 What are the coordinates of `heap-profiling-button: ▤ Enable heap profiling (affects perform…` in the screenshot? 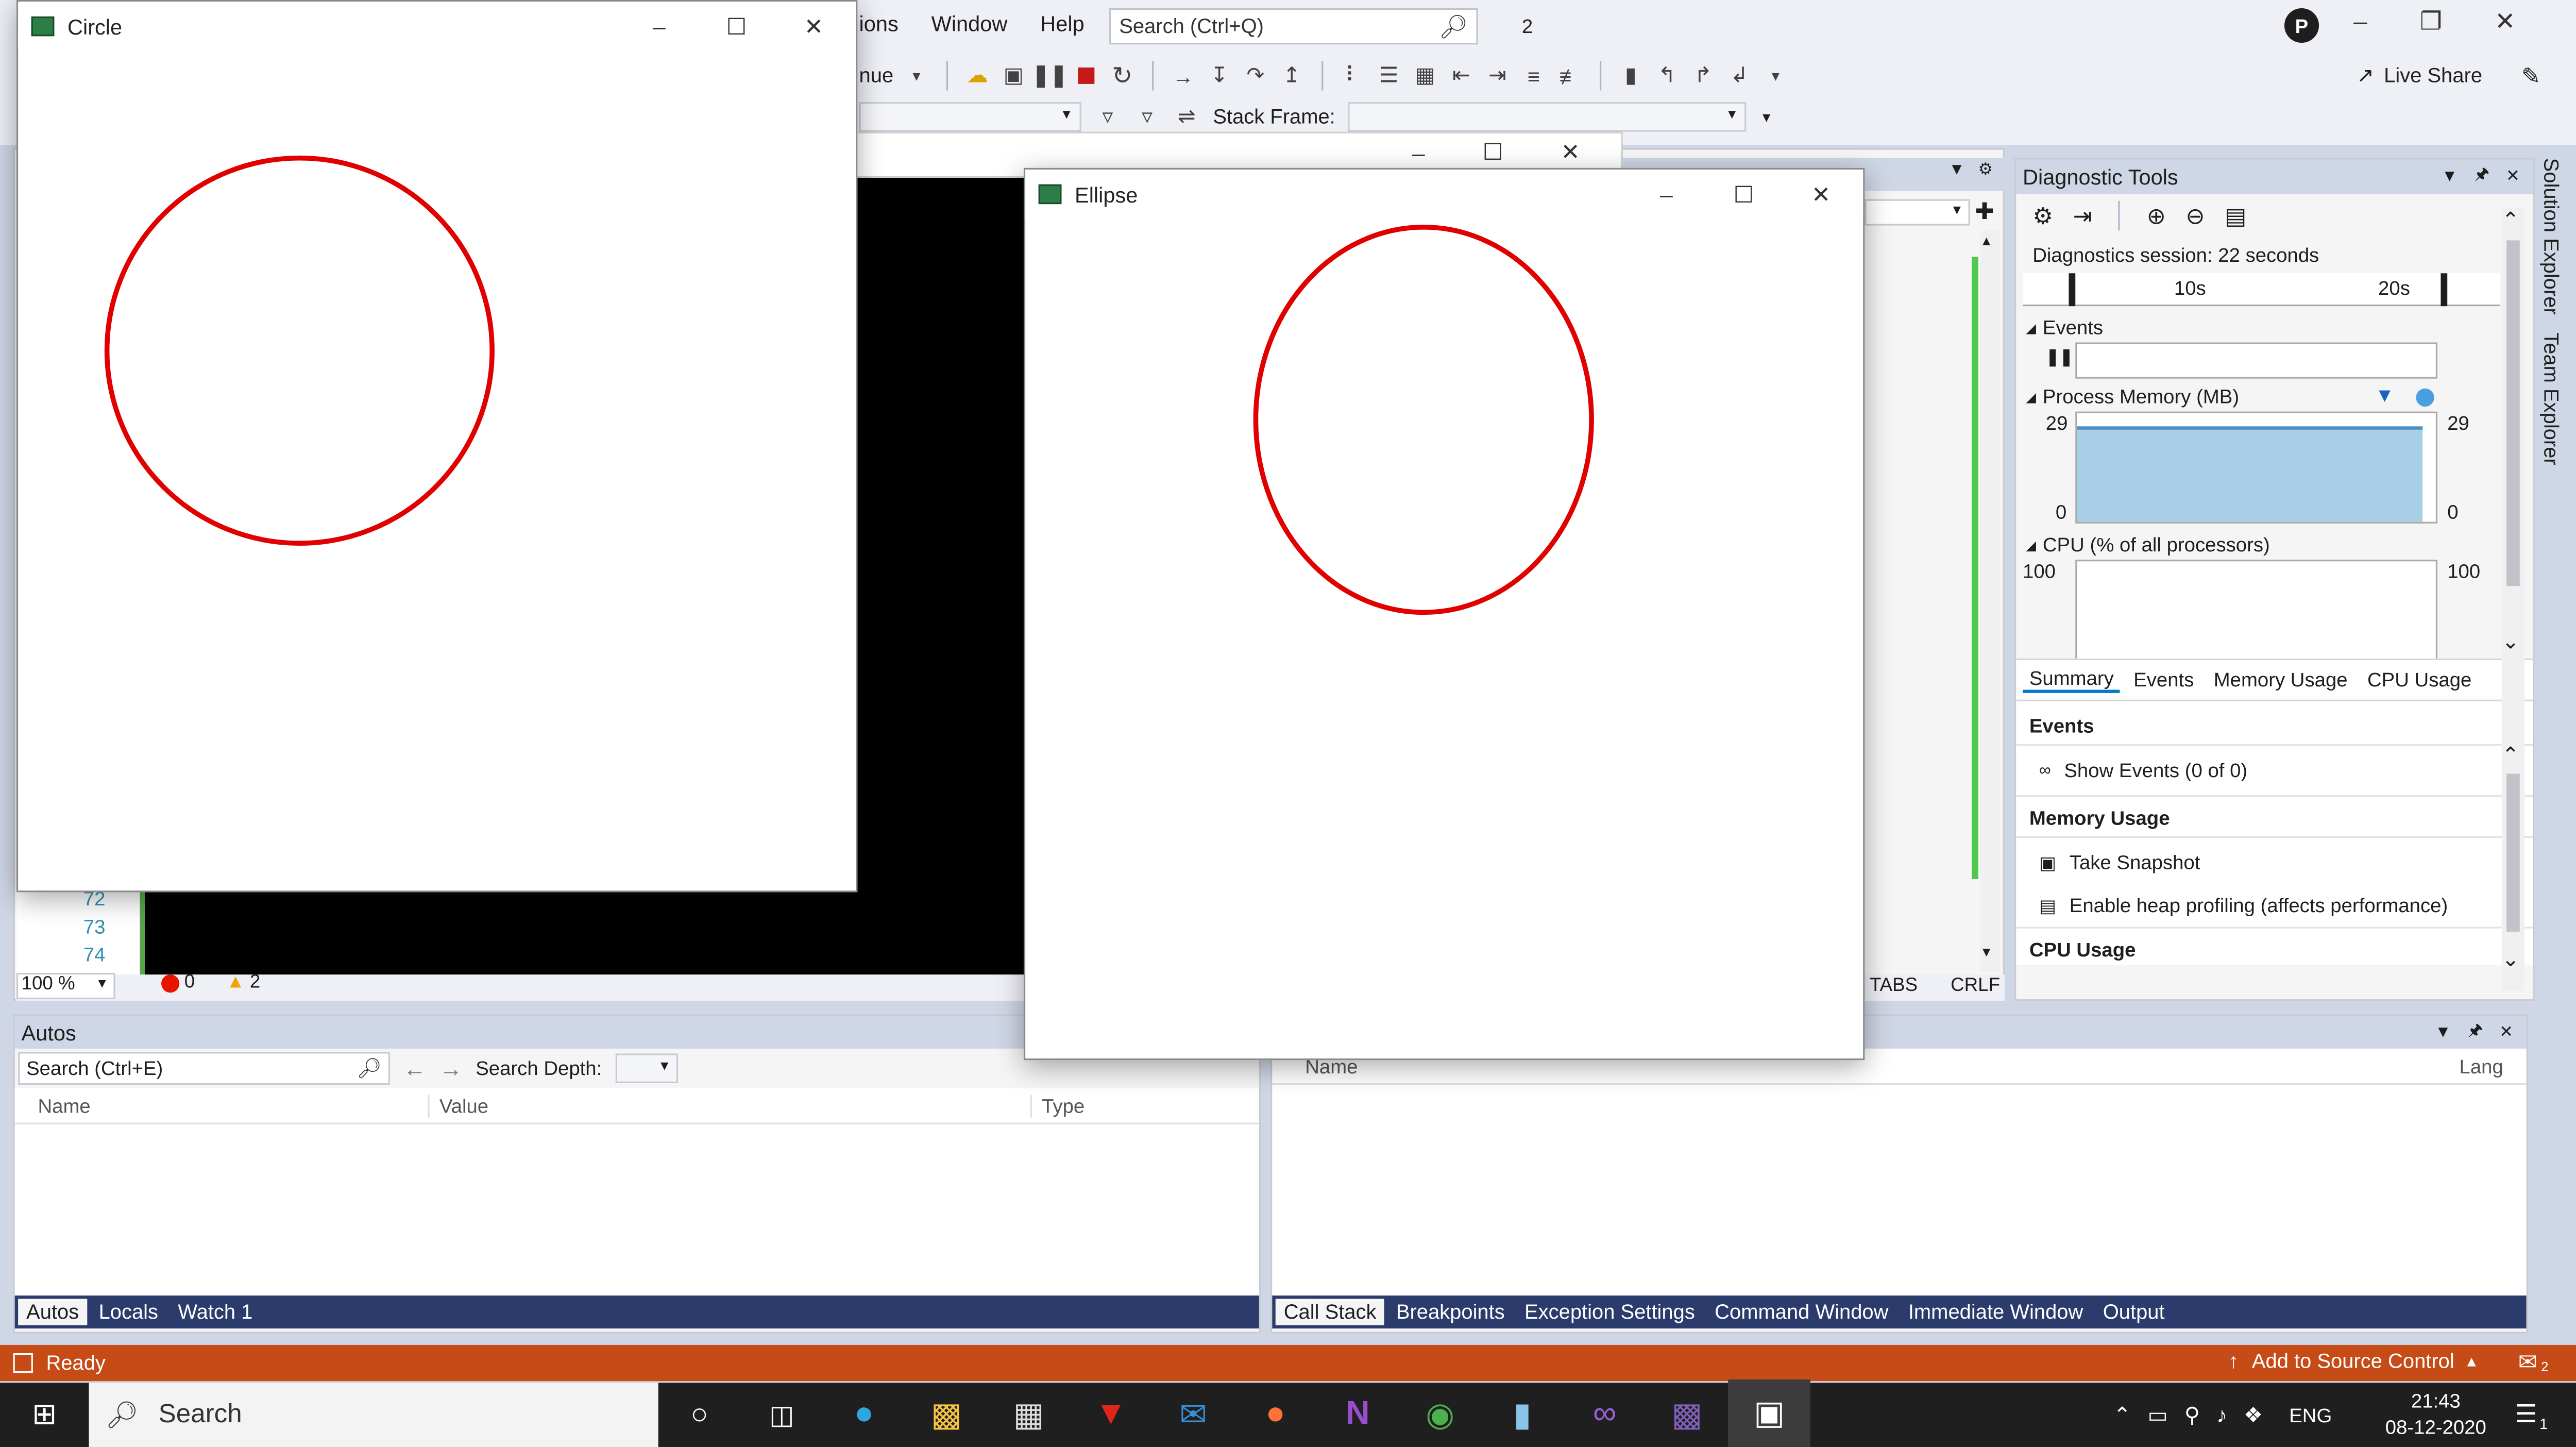 It's located at (2274, 905).